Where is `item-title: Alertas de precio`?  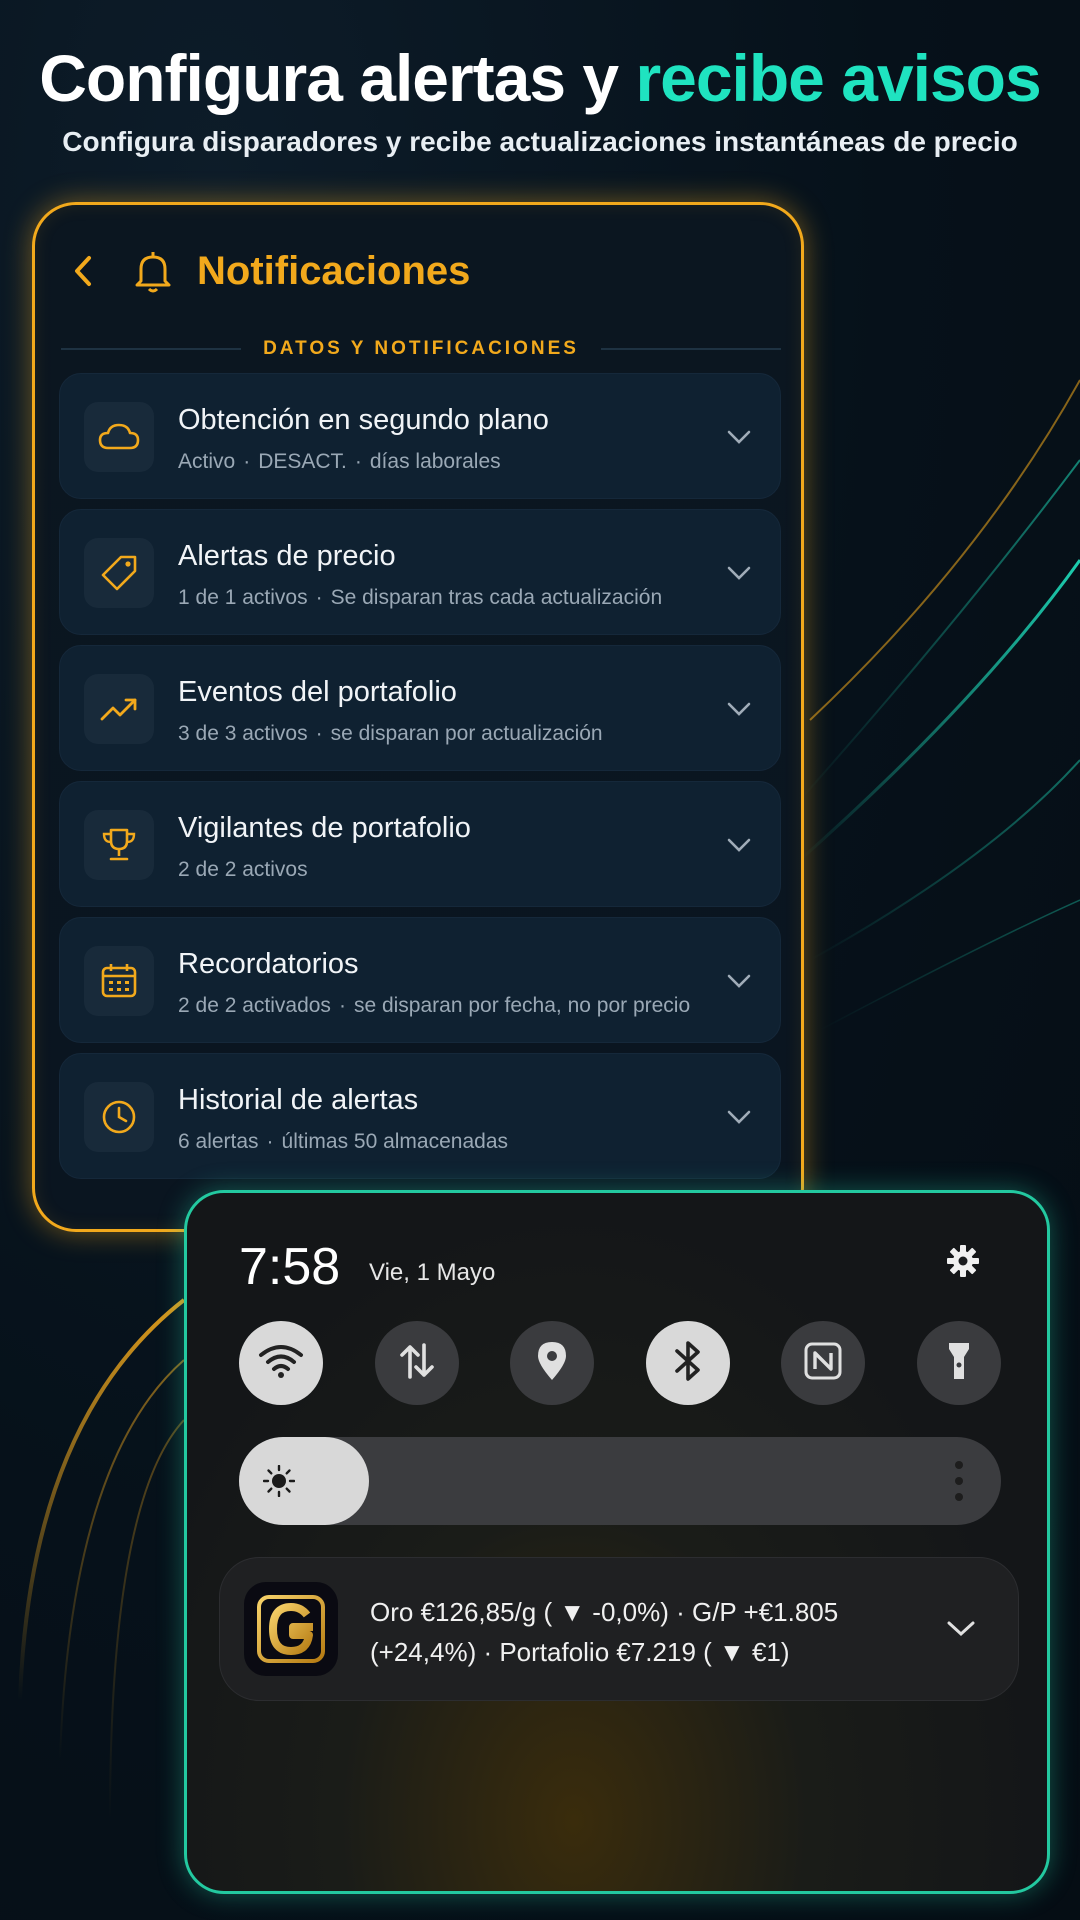 item-title: Alertas de precio is located at coordinates (287, 556).